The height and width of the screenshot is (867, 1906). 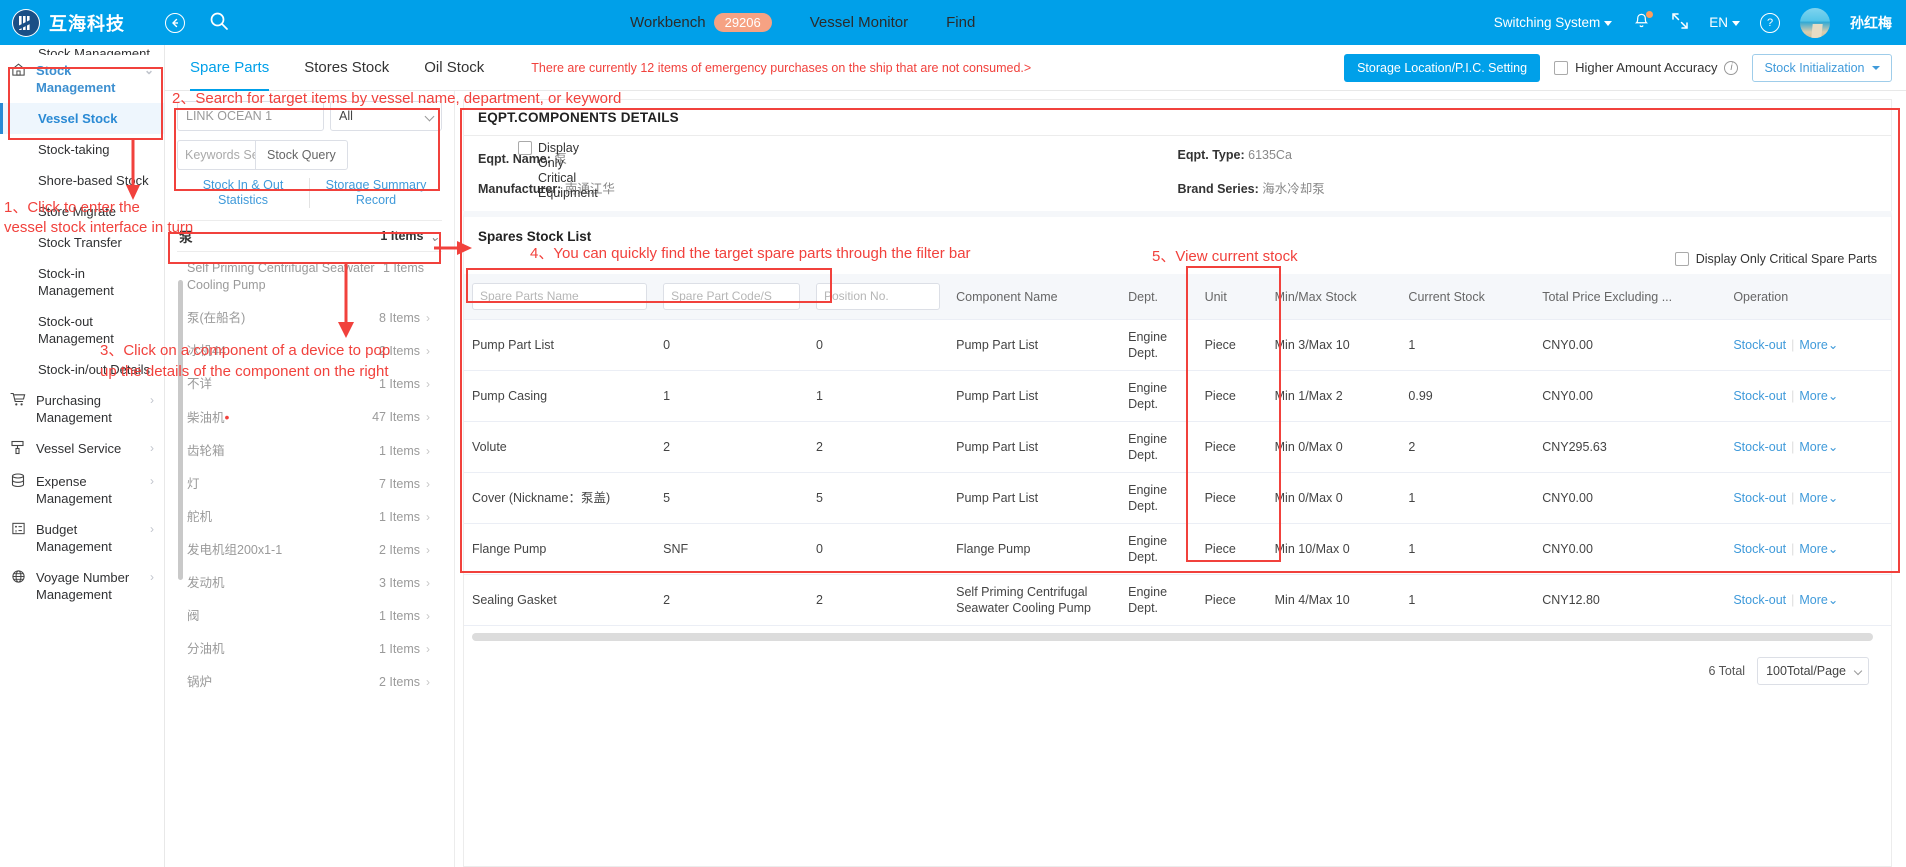 What do you see at coordinates (560, 171) in the screenshot?
I see `display-only-critical-equipment-group: Display Only Critical Equipment` at bounding box center [560, 171].